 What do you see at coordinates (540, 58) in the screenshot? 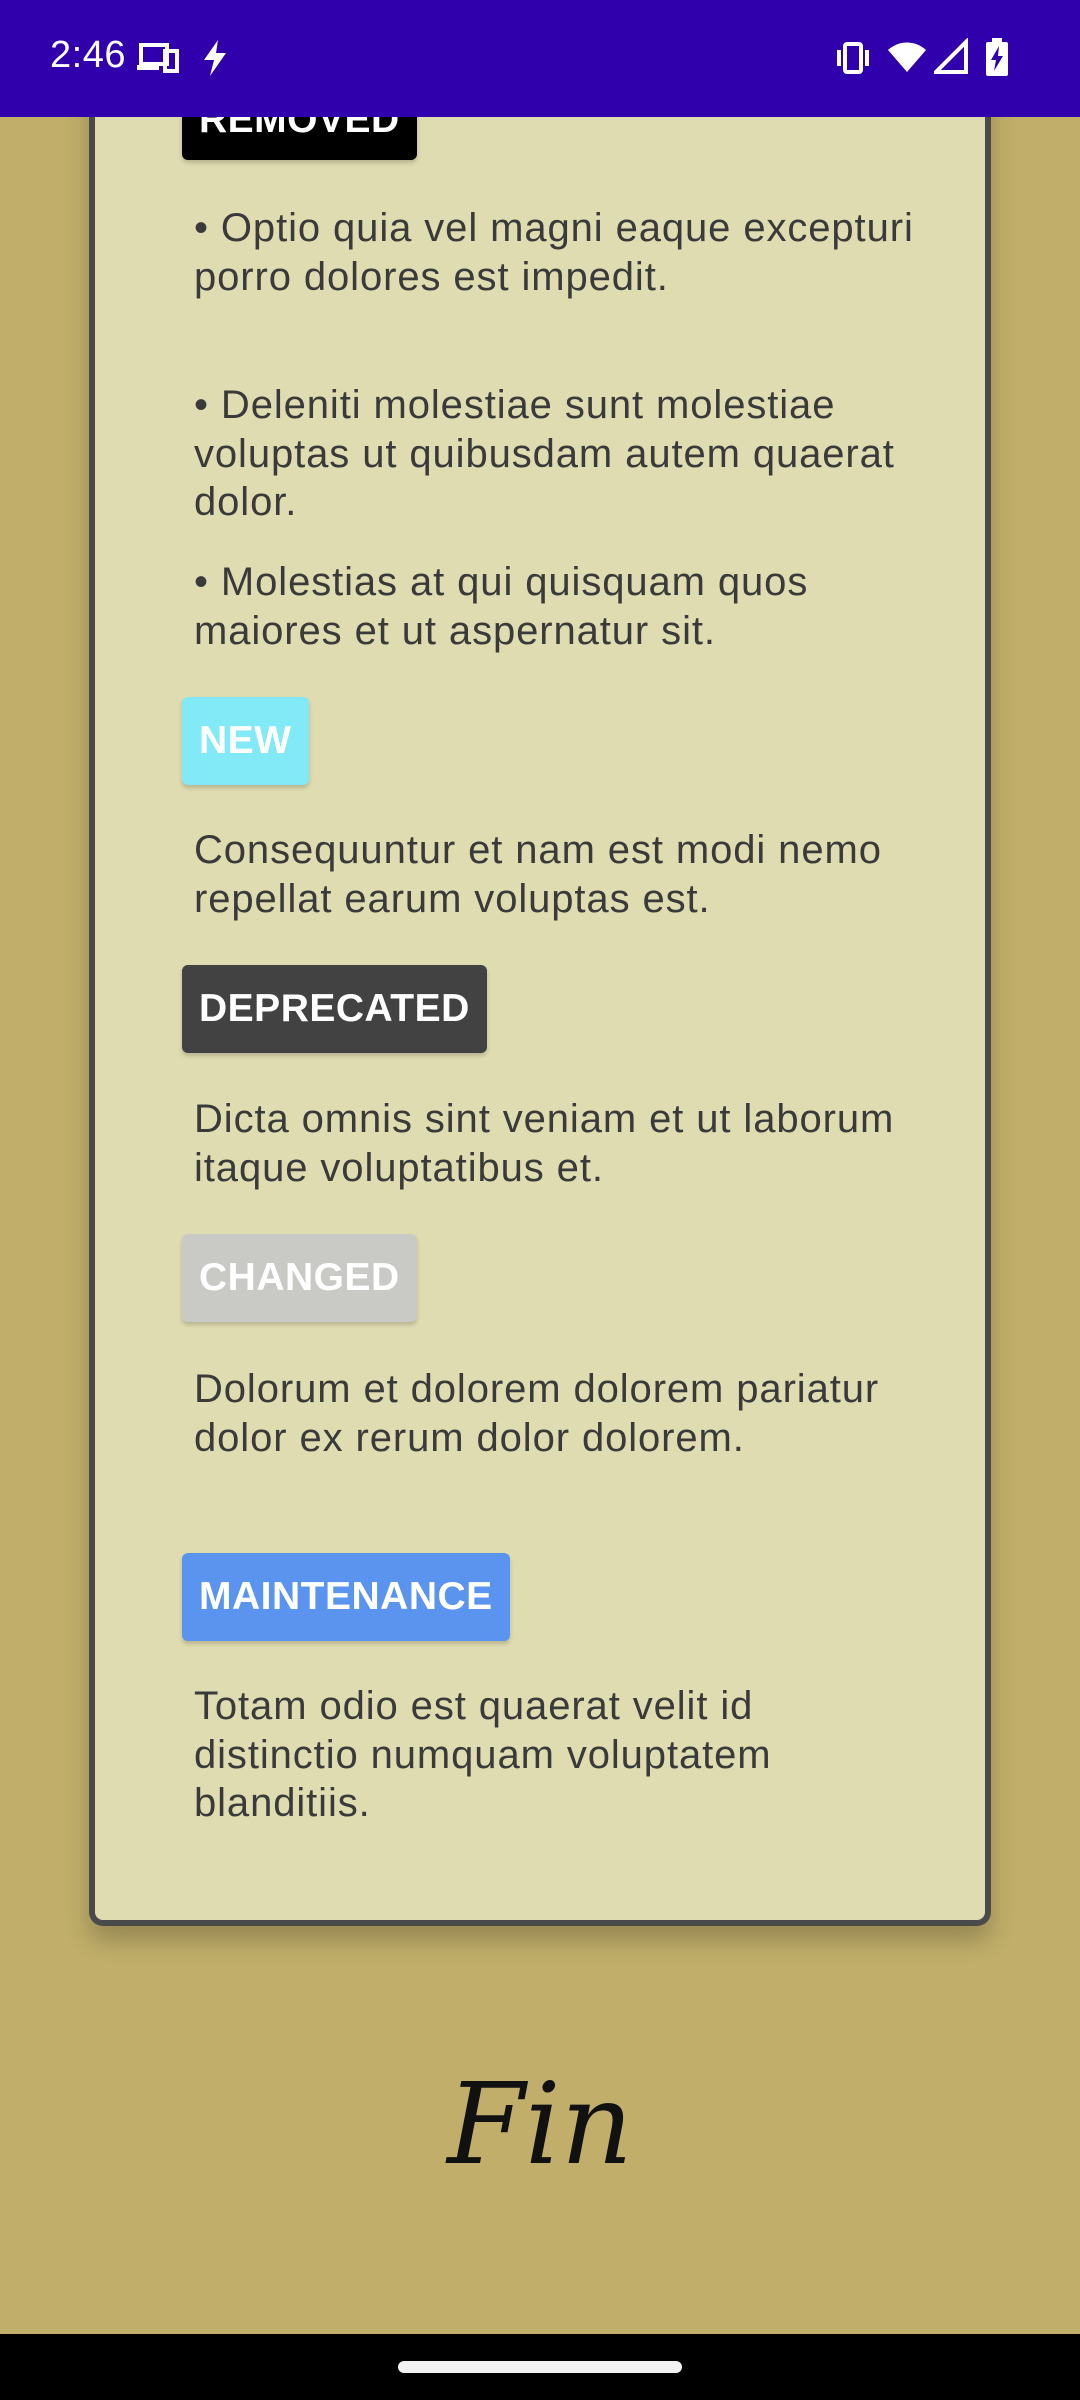
I see `status-bar: 2:46` at bounding box center [540, 58].